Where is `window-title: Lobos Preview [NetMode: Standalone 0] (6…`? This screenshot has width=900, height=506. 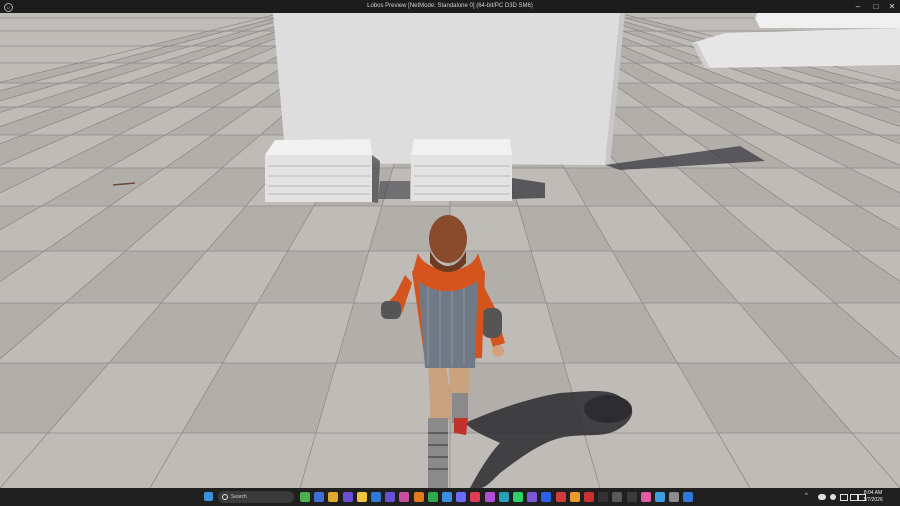 window-title: Lobos Preview [NetMode: Standalone 0] (6… is located at coordinates (450, 6).